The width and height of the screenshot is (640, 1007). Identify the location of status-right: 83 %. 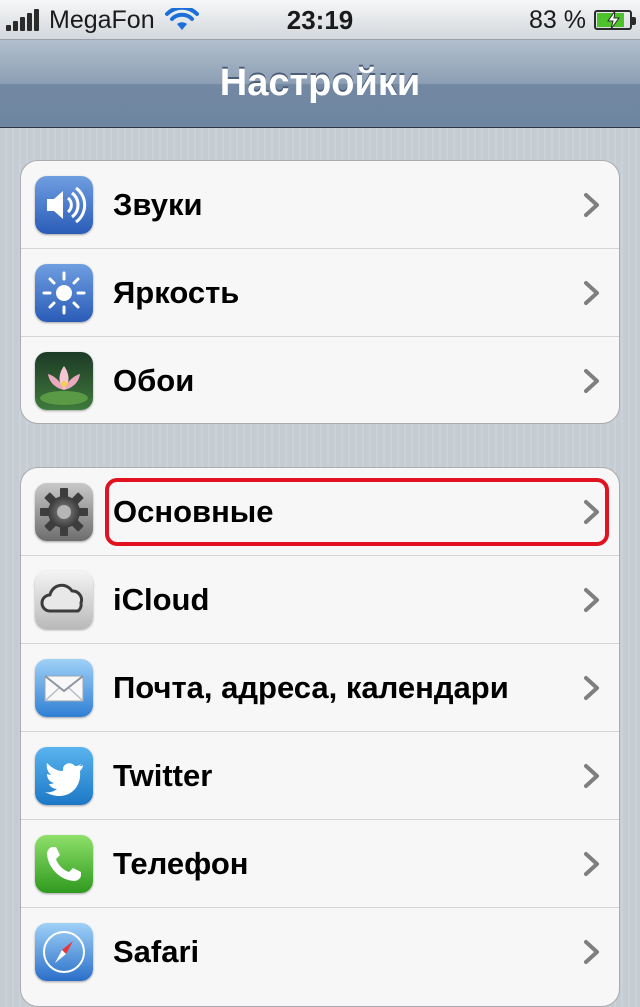
(582, 20).